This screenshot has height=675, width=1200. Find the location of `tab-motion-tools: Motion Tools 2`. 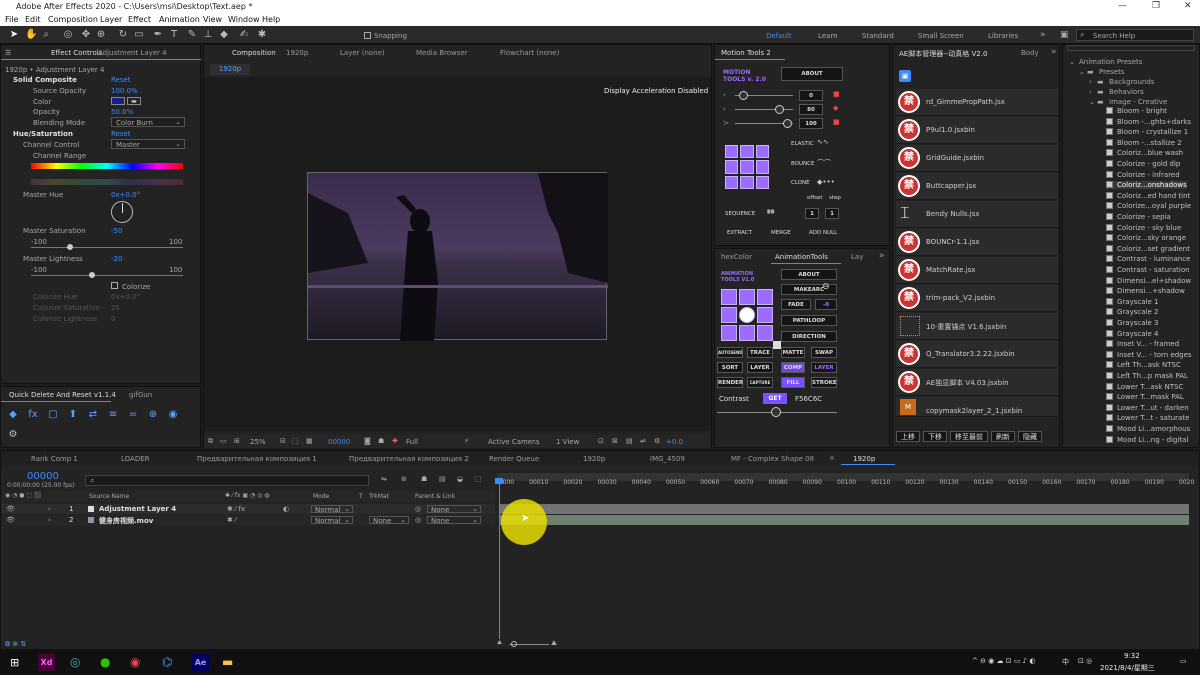

tab-motion-tools: Motion Tools 2 is located at coordinates (746, 53).